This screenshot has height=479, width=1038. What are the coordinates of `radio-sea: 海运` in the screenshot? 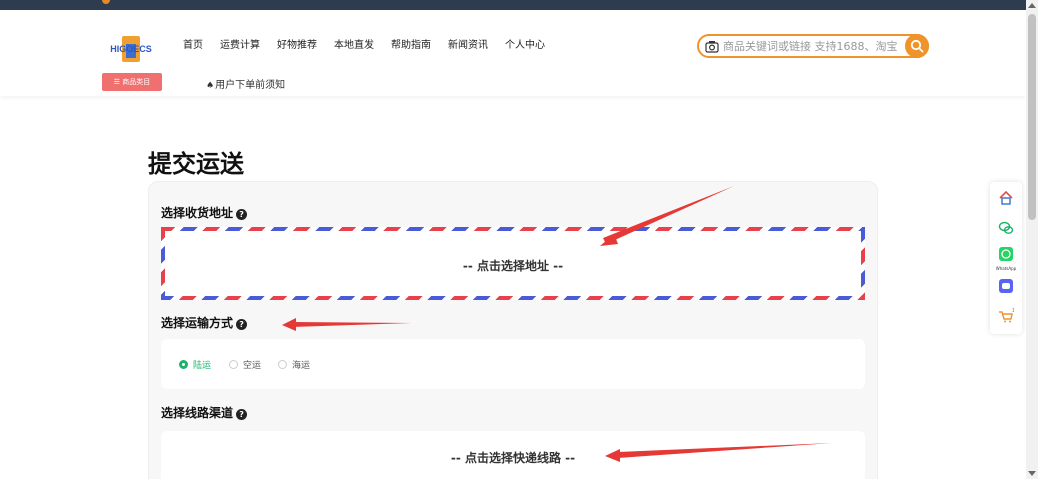 It's located at (294, 364).